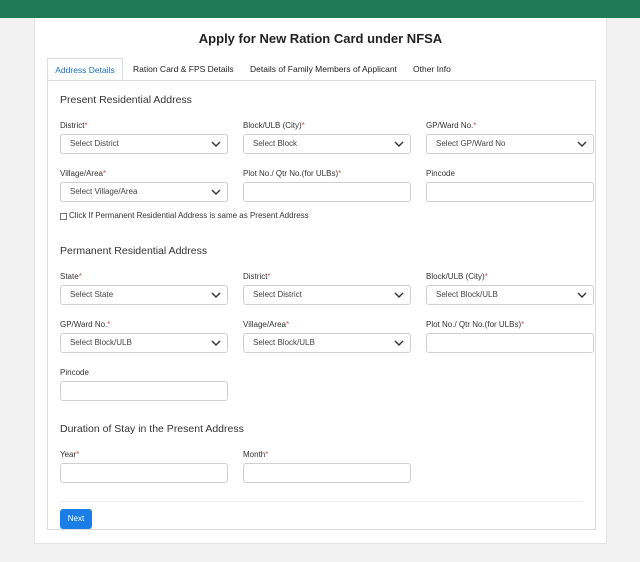  I want to click on tab-other-info: Other Info, so click(432, 69).